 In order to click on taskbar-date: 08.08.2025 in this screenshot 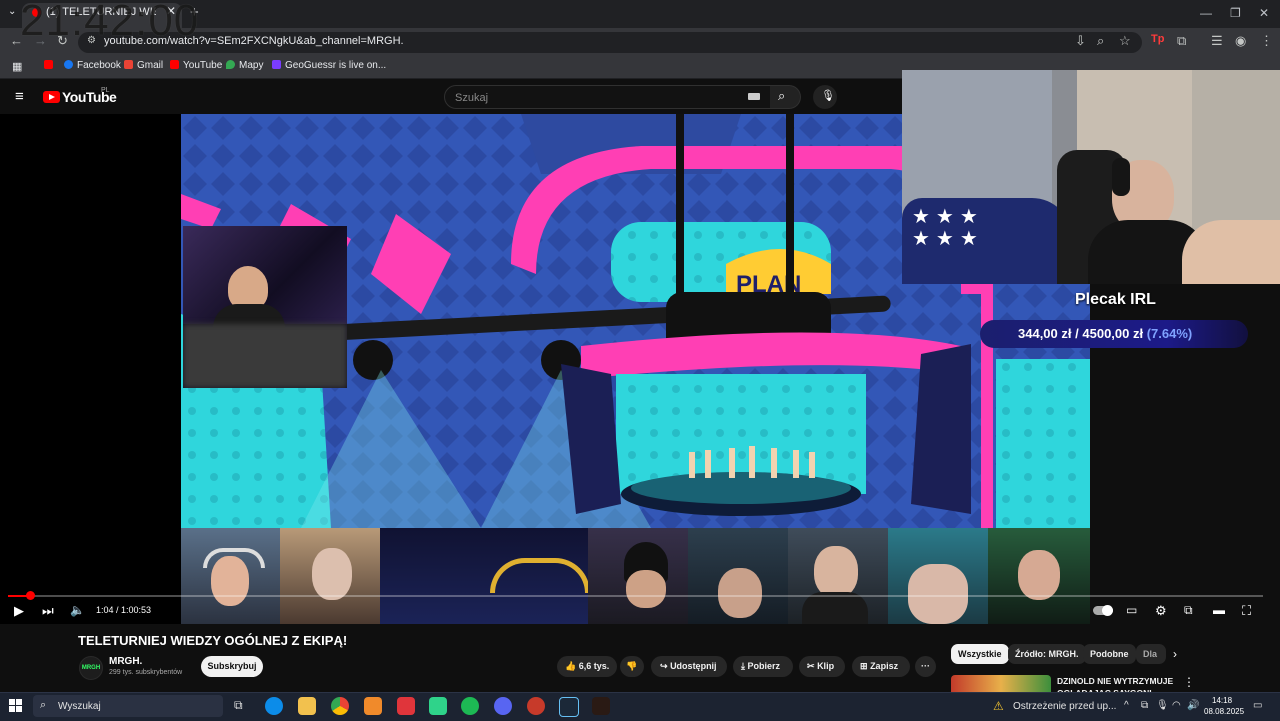, I will do `click(1224, 711)`.